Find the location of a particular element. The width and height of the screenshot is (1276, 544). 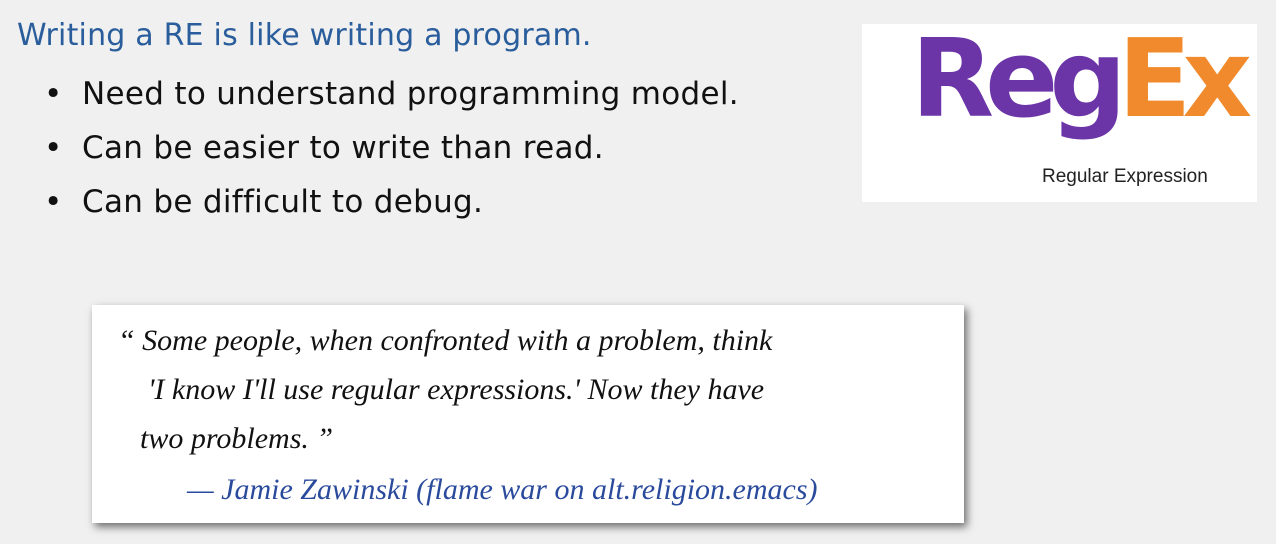

logo-wordmark: RegEx is located at coordinates (1081, 80).